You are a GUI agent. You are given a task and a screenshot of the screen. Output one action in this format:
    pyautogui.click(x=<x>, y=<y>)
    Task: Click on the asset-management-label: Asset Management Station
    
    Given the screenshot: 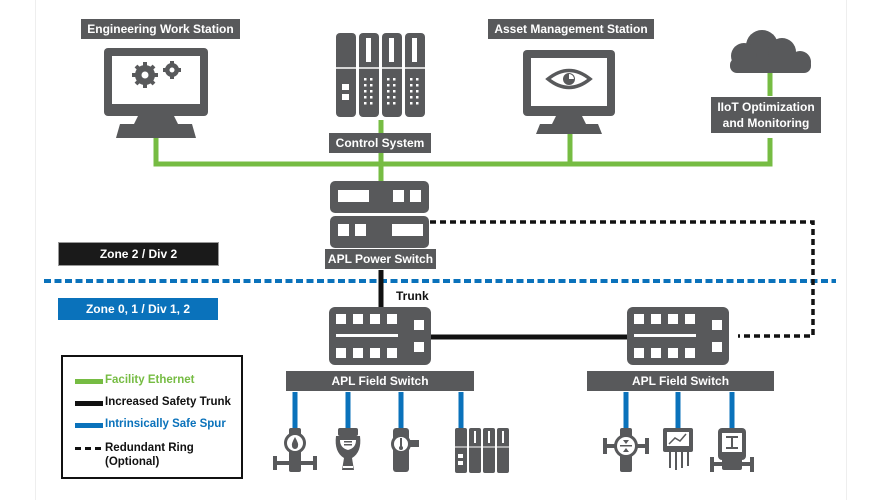 What is the action you would take?
    pyautogui.click(x=571, y=29)
    